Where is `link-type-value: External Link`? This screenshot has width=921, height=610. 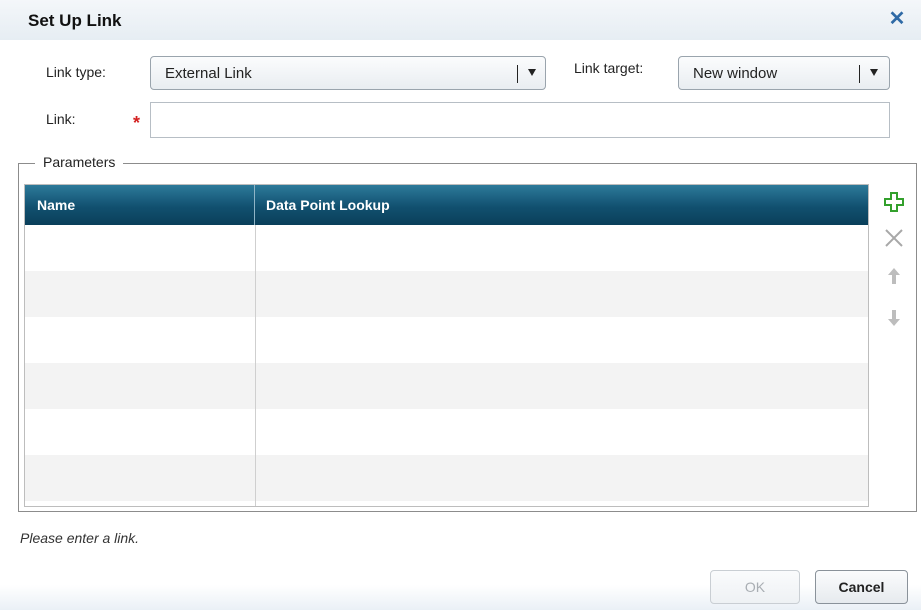
link-type-value: External Link is located at coordinates (208, 73).